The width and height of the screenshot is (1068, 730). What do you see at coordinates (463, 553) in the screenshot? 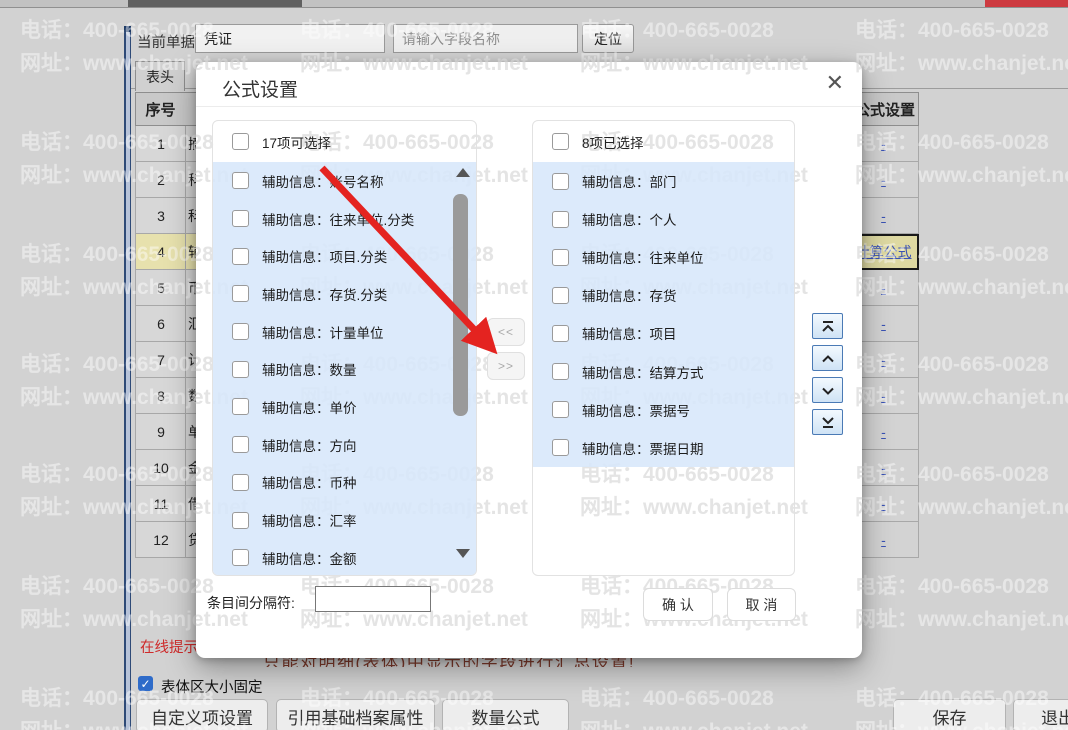
I see `scrollbar-down-icon` at bounding box center [463, 553].